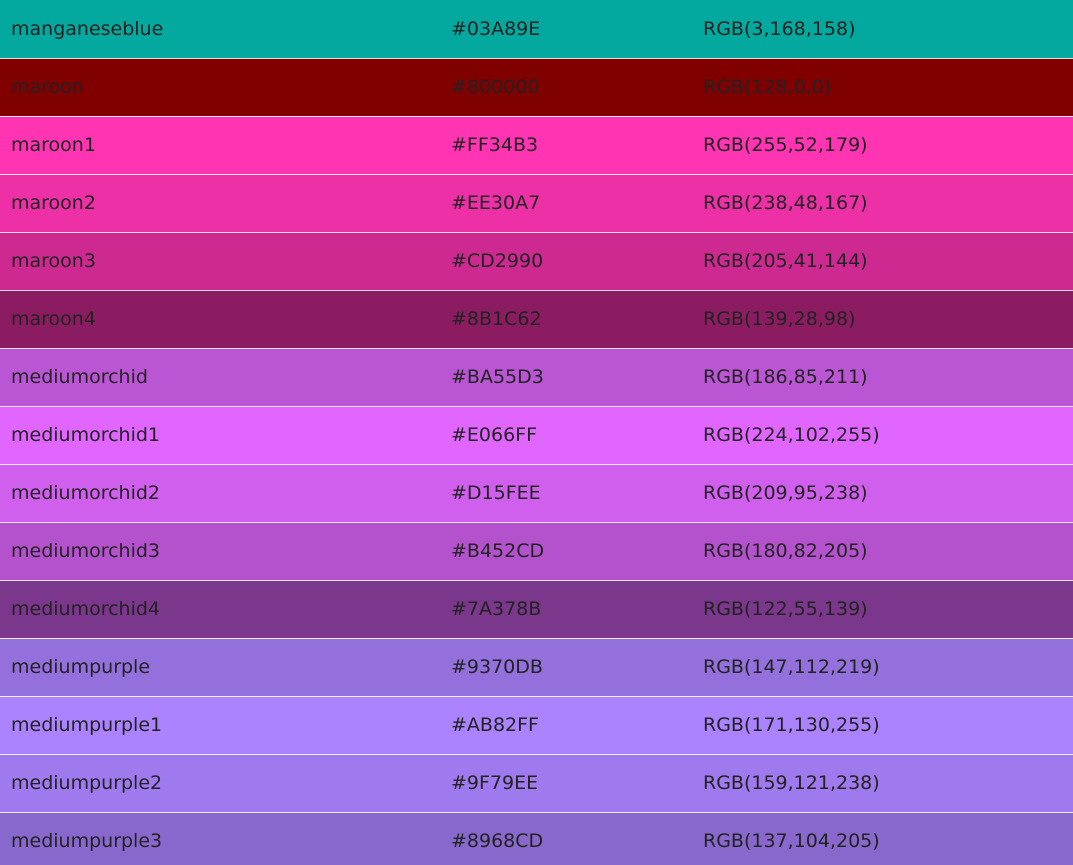 This screenshot has height=865, width=1073. What do you see at coordinates (888, 145) in the screenshot?
I see `color-rgb: RGB(255,52,179)` at bounding box center [888, 145].